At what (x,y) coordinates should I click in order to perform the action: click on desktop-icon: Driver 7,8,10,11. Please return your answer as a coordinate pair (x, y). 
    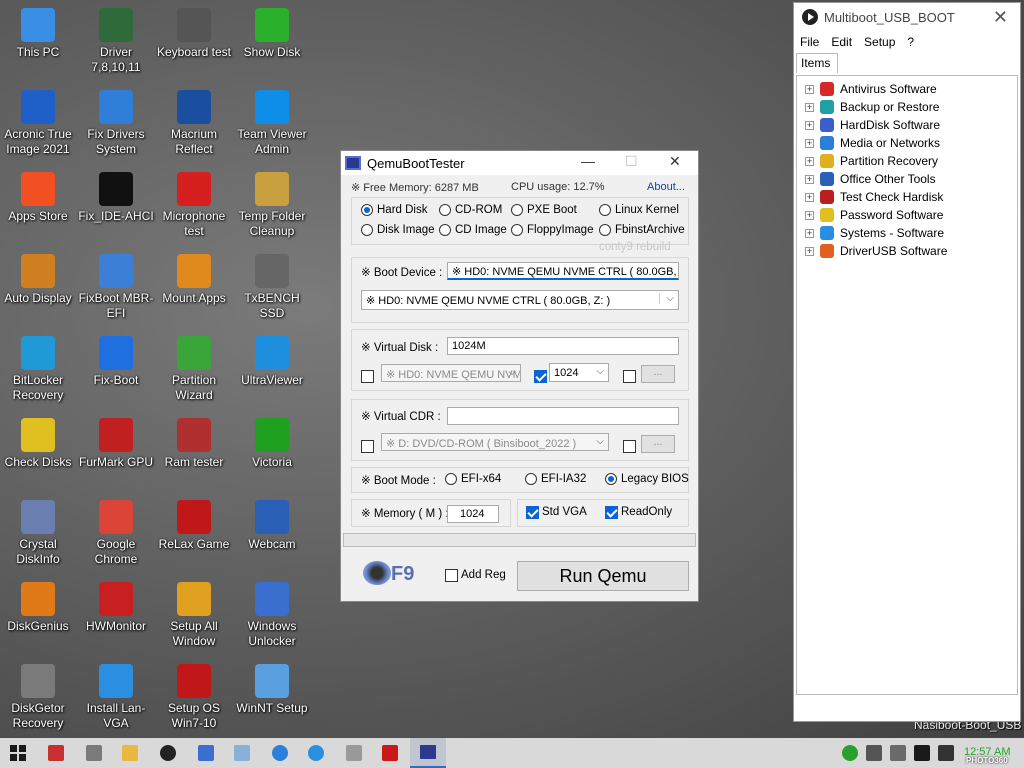
    Looking at the image, I should click on (116, 41).